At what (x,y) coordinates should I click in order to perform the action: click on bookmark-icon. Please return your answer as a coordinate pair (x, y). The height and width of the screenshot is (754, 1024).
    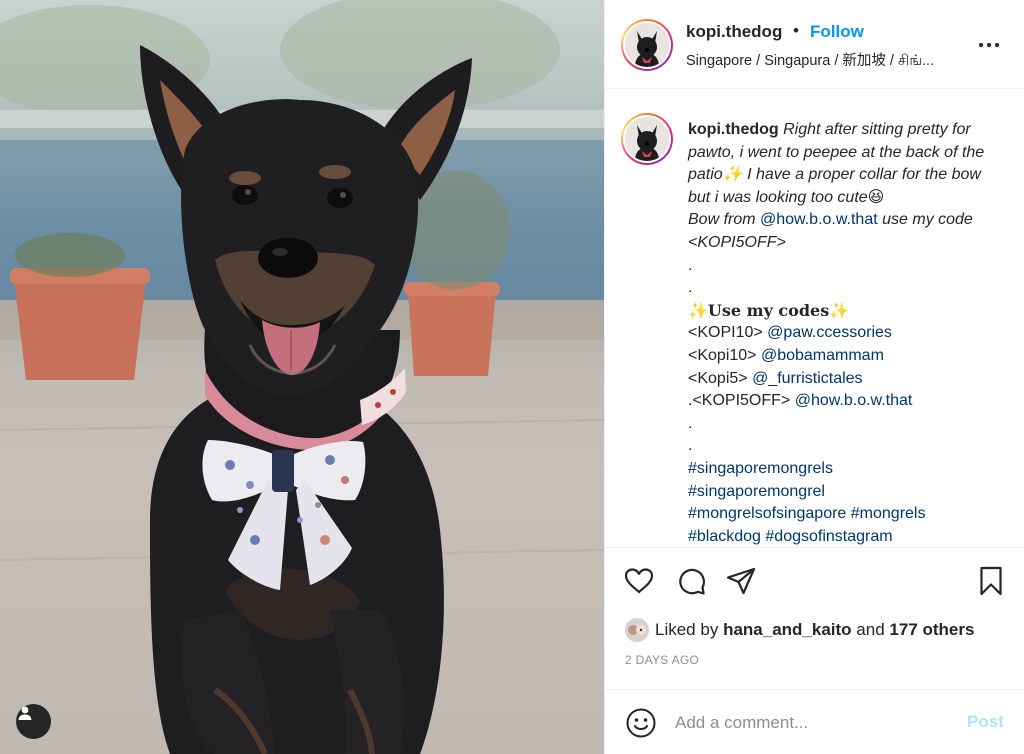
    Looking at the image, I should click on (991, 581).